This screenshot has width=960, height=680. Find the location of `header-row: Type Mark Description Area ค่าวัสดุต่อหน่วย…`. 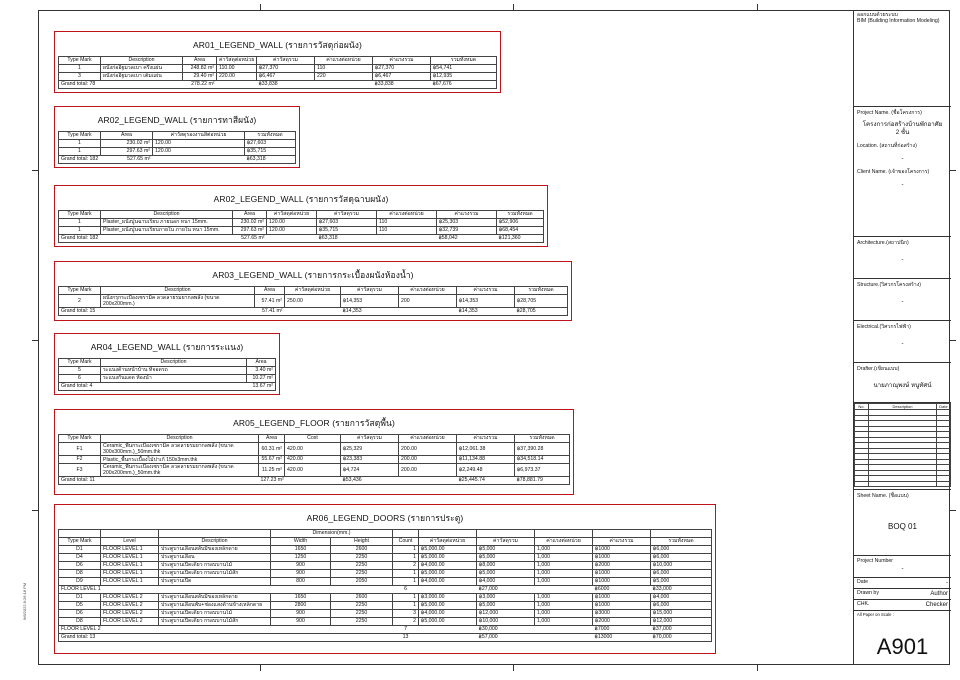

header-row: Type Mark Description Area ค่าวัสดุต่อหน่วย… is located at coordinates (301, 214).